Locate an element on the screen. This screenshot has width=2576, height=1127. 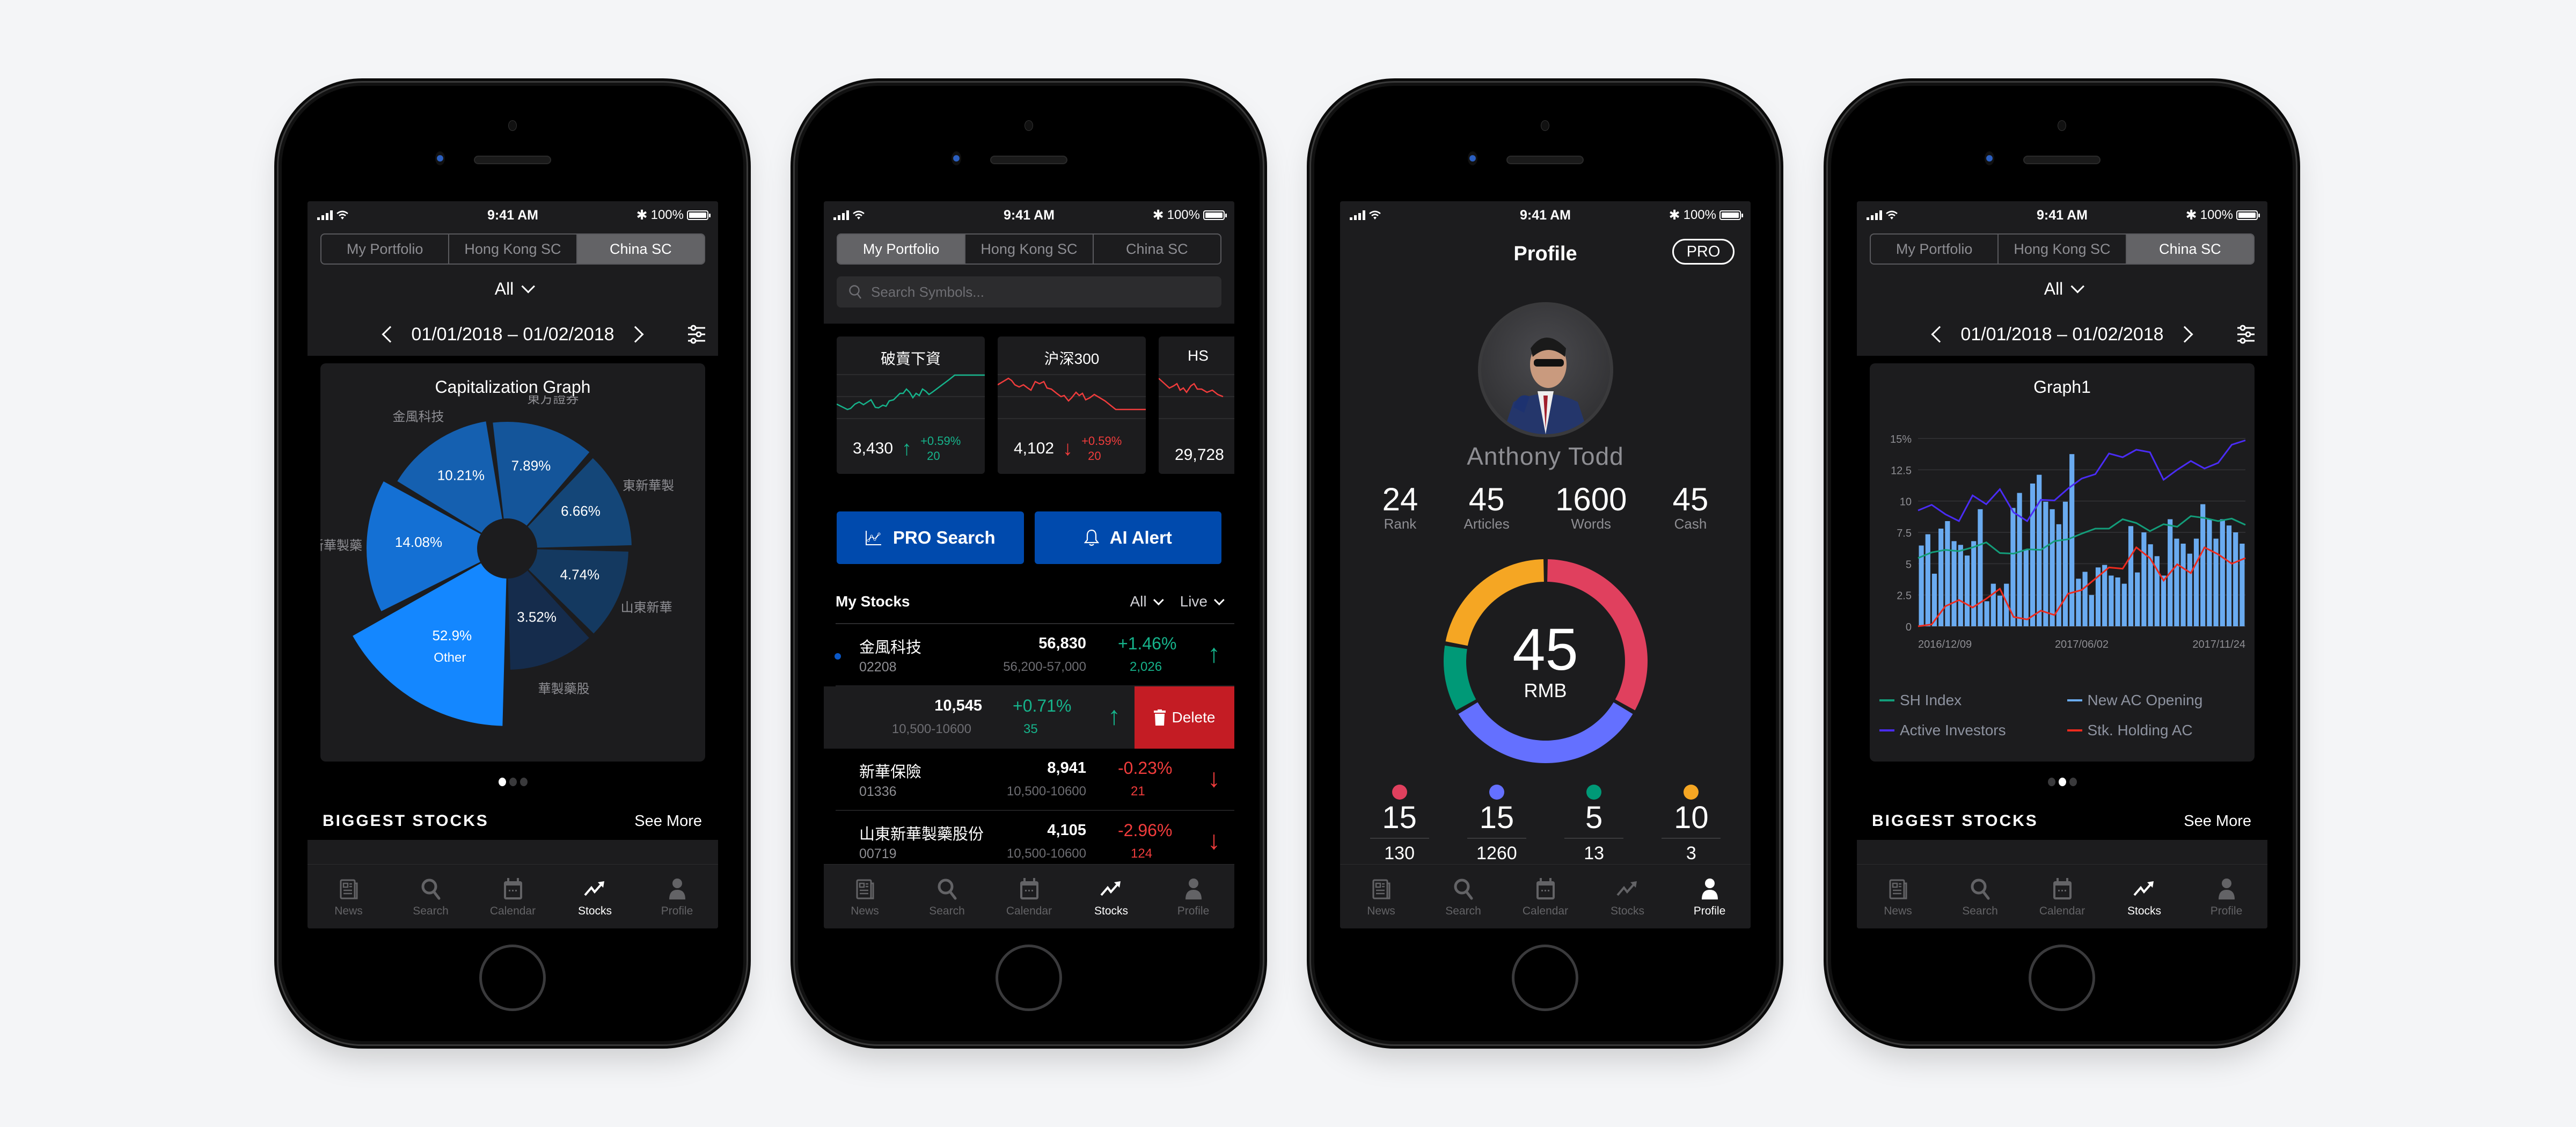
stat-cash: 45 Cash is located at coordinates (1691, 508).